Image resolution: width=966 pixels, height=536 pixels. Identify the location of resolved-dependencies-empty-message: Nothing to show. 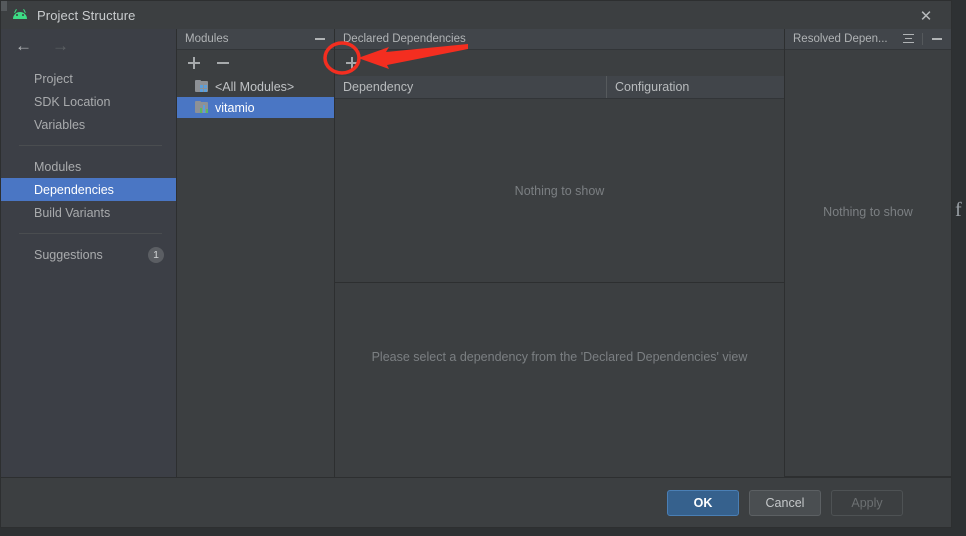
(868, 263).